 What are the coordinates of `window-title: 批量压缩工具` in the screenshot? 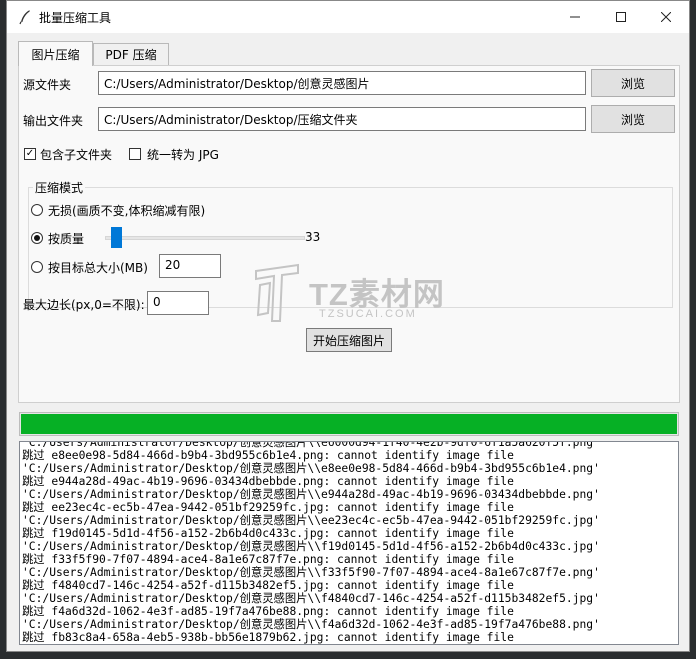 It's located at (75, 18).